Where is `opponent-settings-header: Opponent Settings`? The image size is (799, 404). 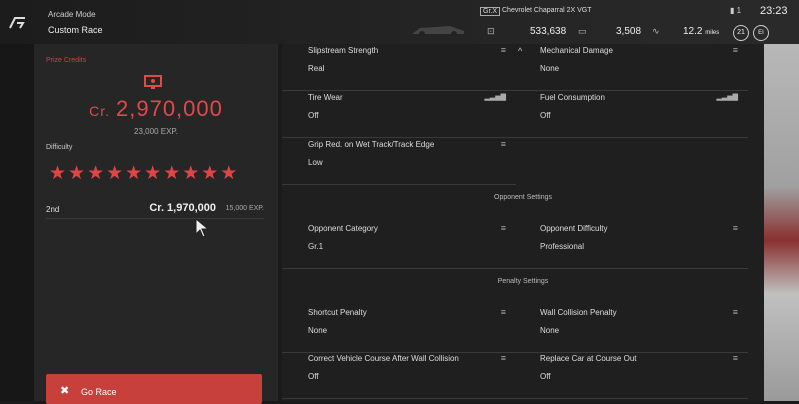 opponent-settings-header: Opponent Settings is located at coordinates (523, 197).